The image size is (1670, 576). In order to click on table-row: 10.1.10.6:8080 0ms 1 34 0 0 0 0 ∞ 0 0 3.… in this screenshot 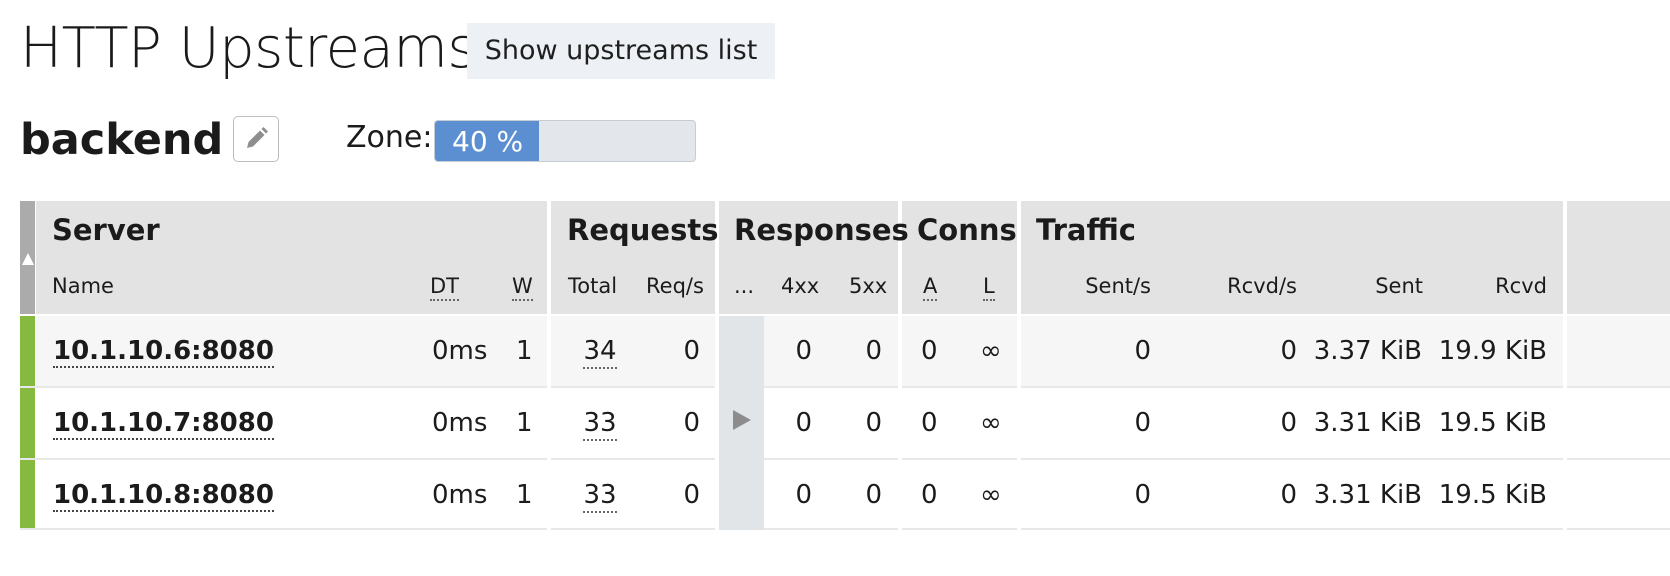, I will do `click(845, 351)`.